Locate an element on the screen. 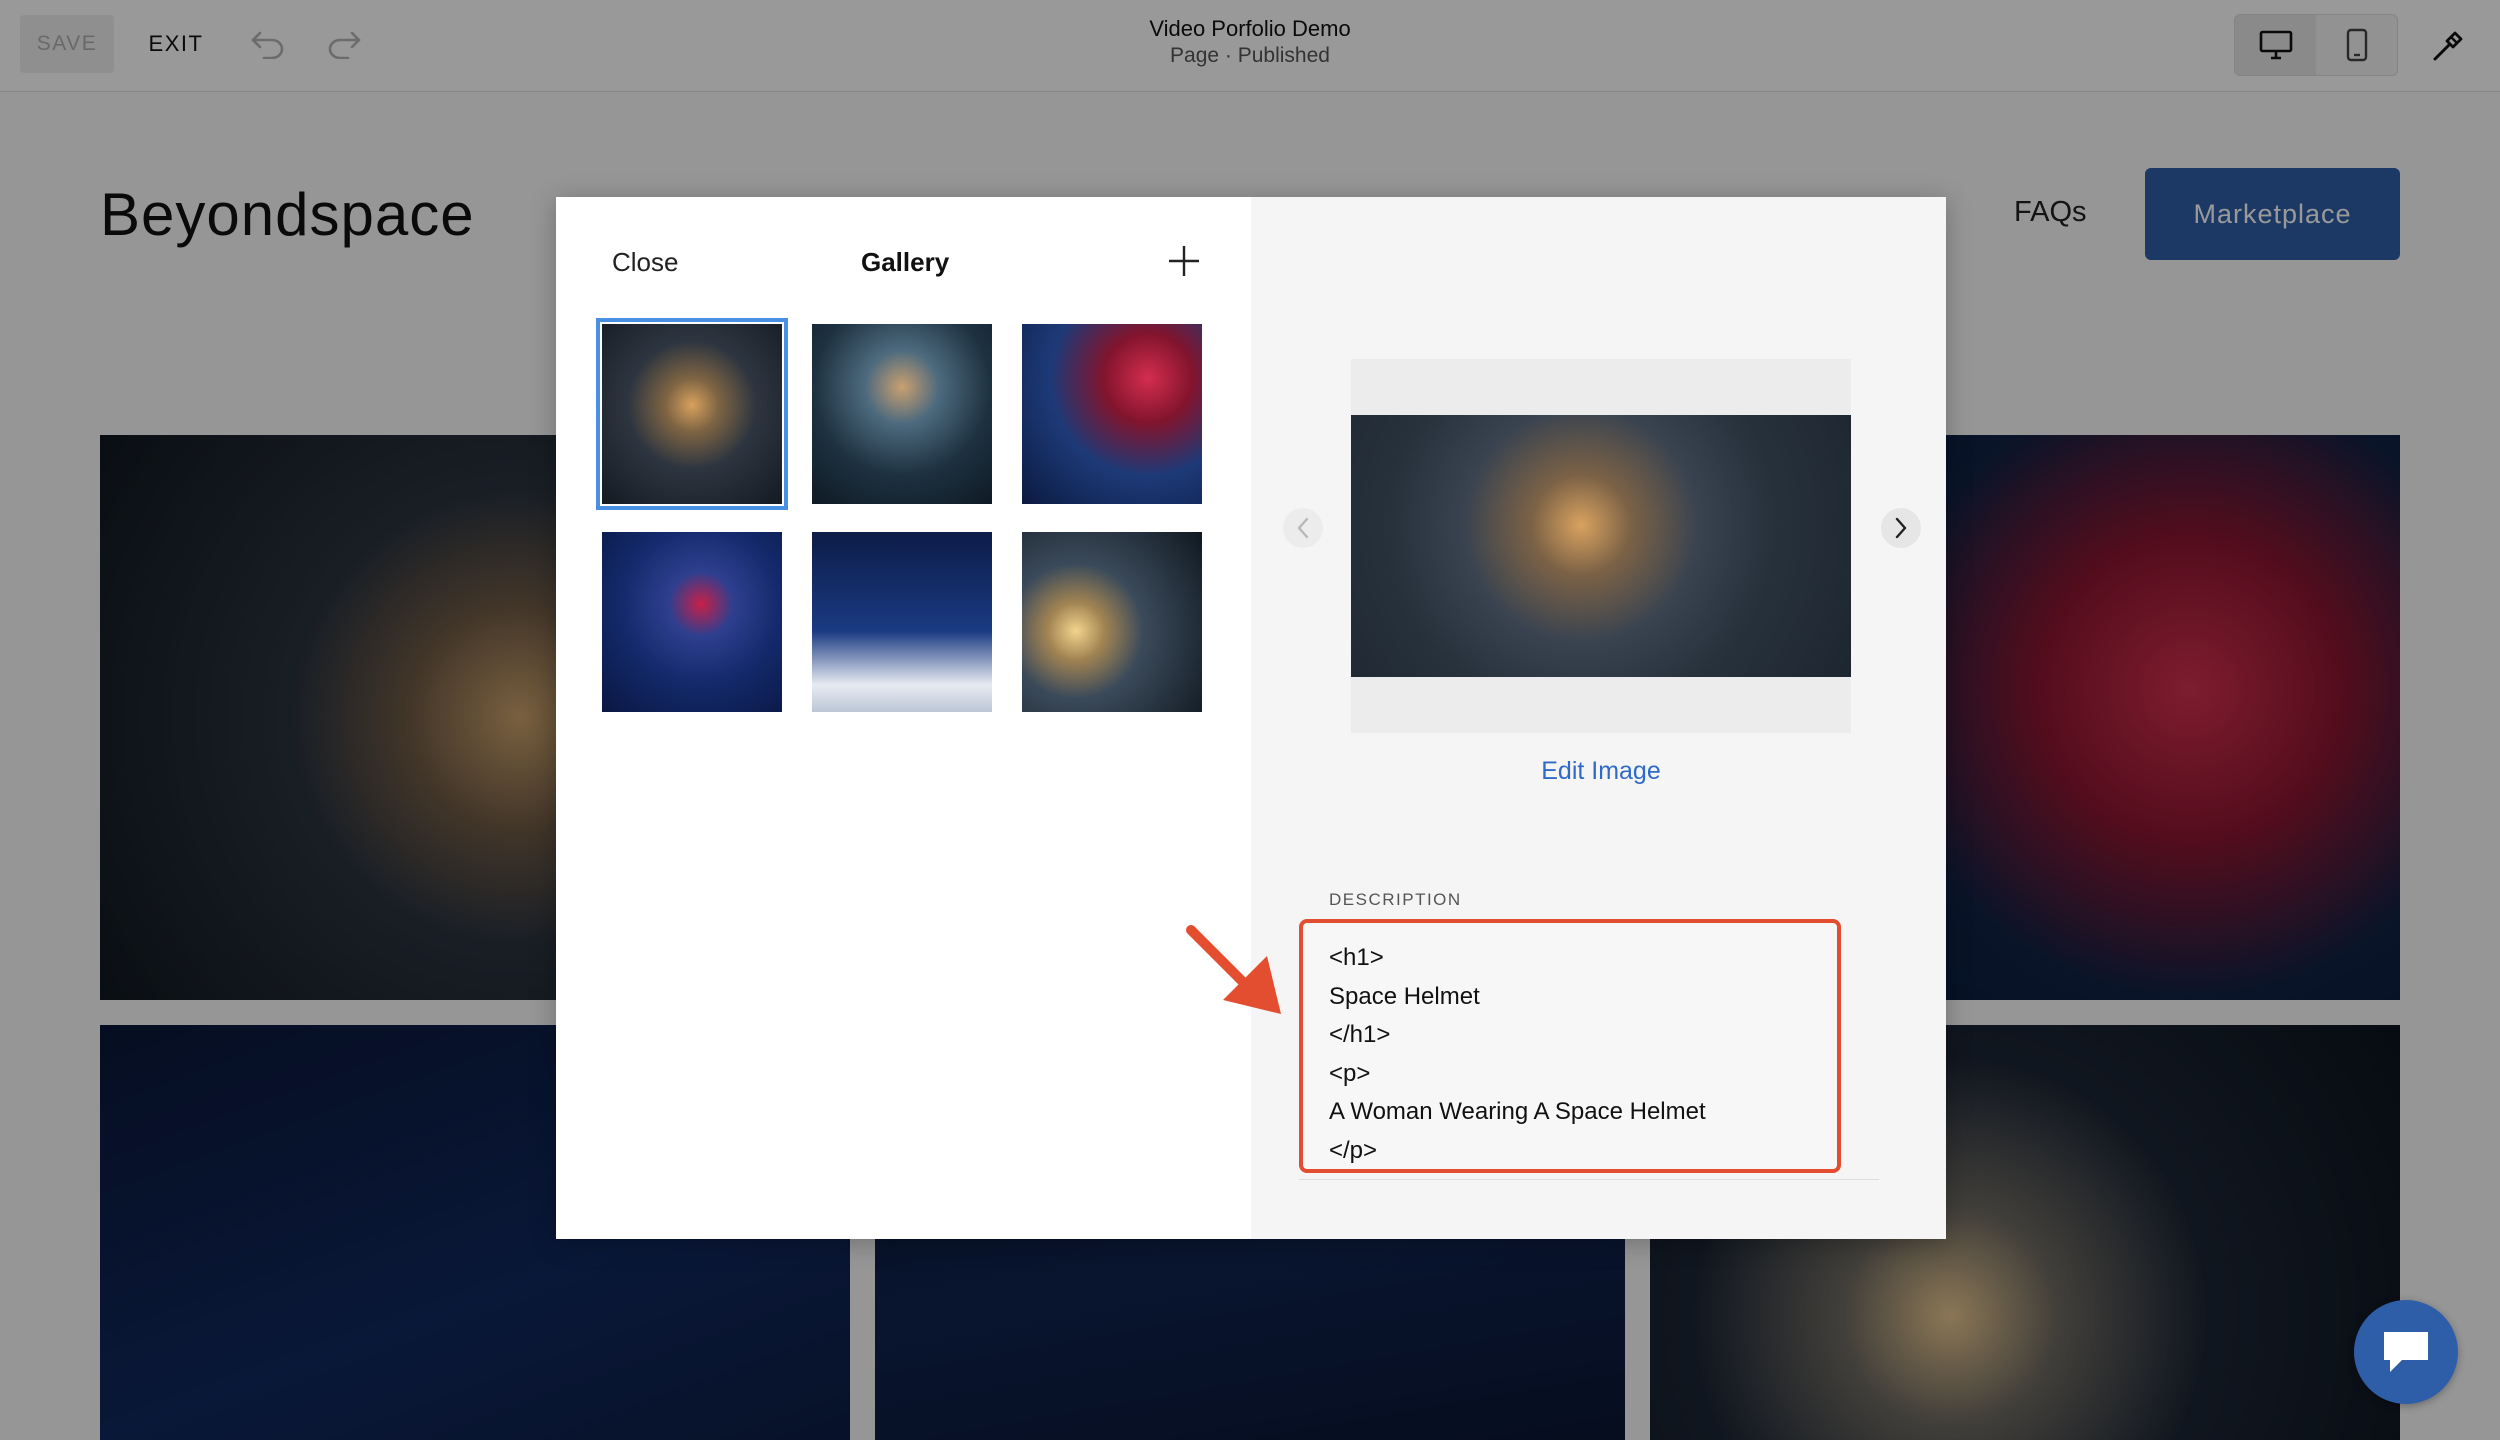  thumbnail-rose is located at coordinates (1112, 414).